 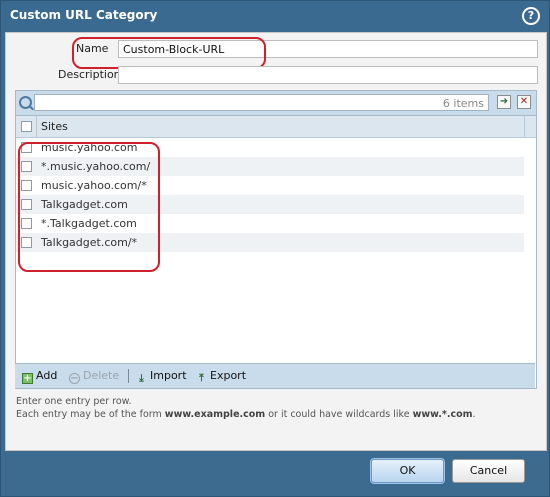 I want to click on title-bar: Custom URL Category ?, so click(x=275, y=16).